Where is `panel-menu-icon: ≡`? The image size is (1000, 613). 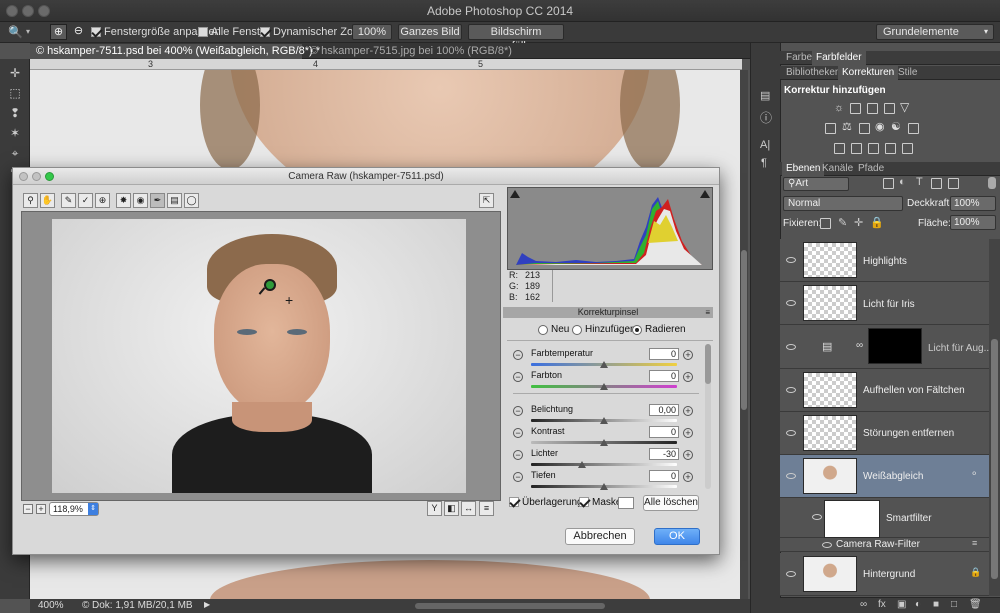 panel-menu-icon: ≡ is located at coordinates (707, 312).